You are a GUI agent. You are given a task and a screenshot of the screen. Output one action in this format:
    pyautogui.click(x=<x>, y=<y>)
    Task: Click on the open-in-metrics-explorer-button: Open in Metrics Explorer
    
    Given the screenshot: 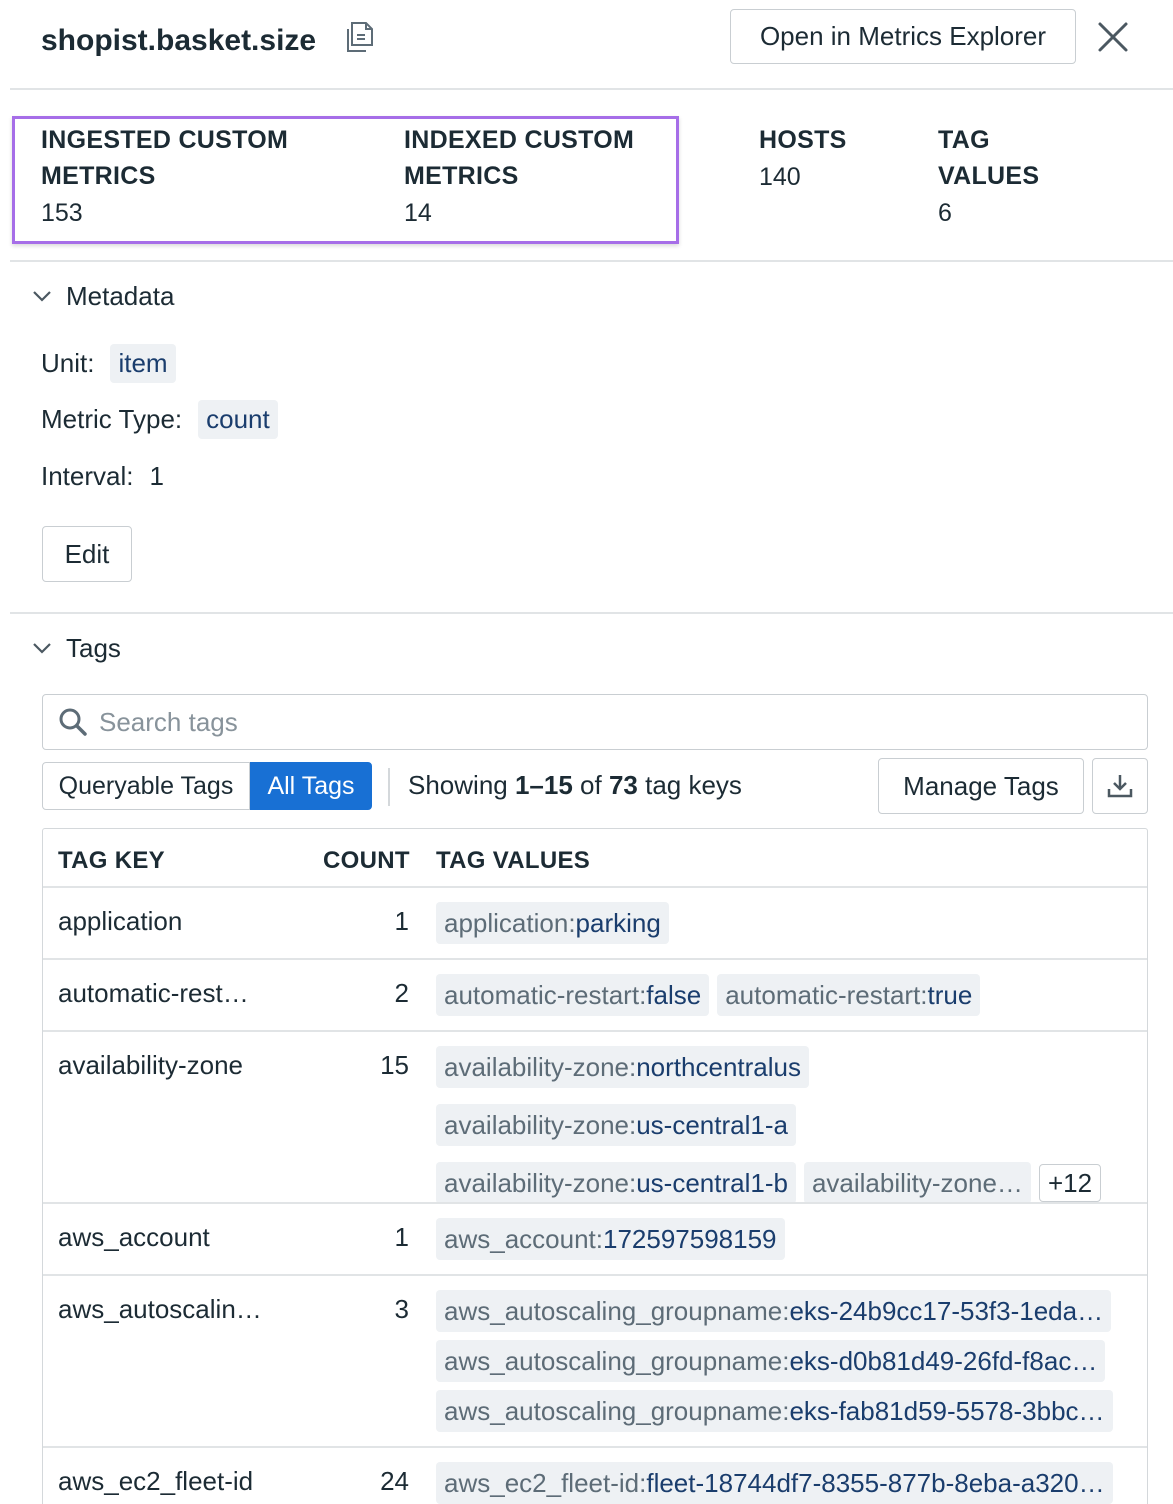 What is the action you would take?
    pyautogui.click(x=903, y=36)
    